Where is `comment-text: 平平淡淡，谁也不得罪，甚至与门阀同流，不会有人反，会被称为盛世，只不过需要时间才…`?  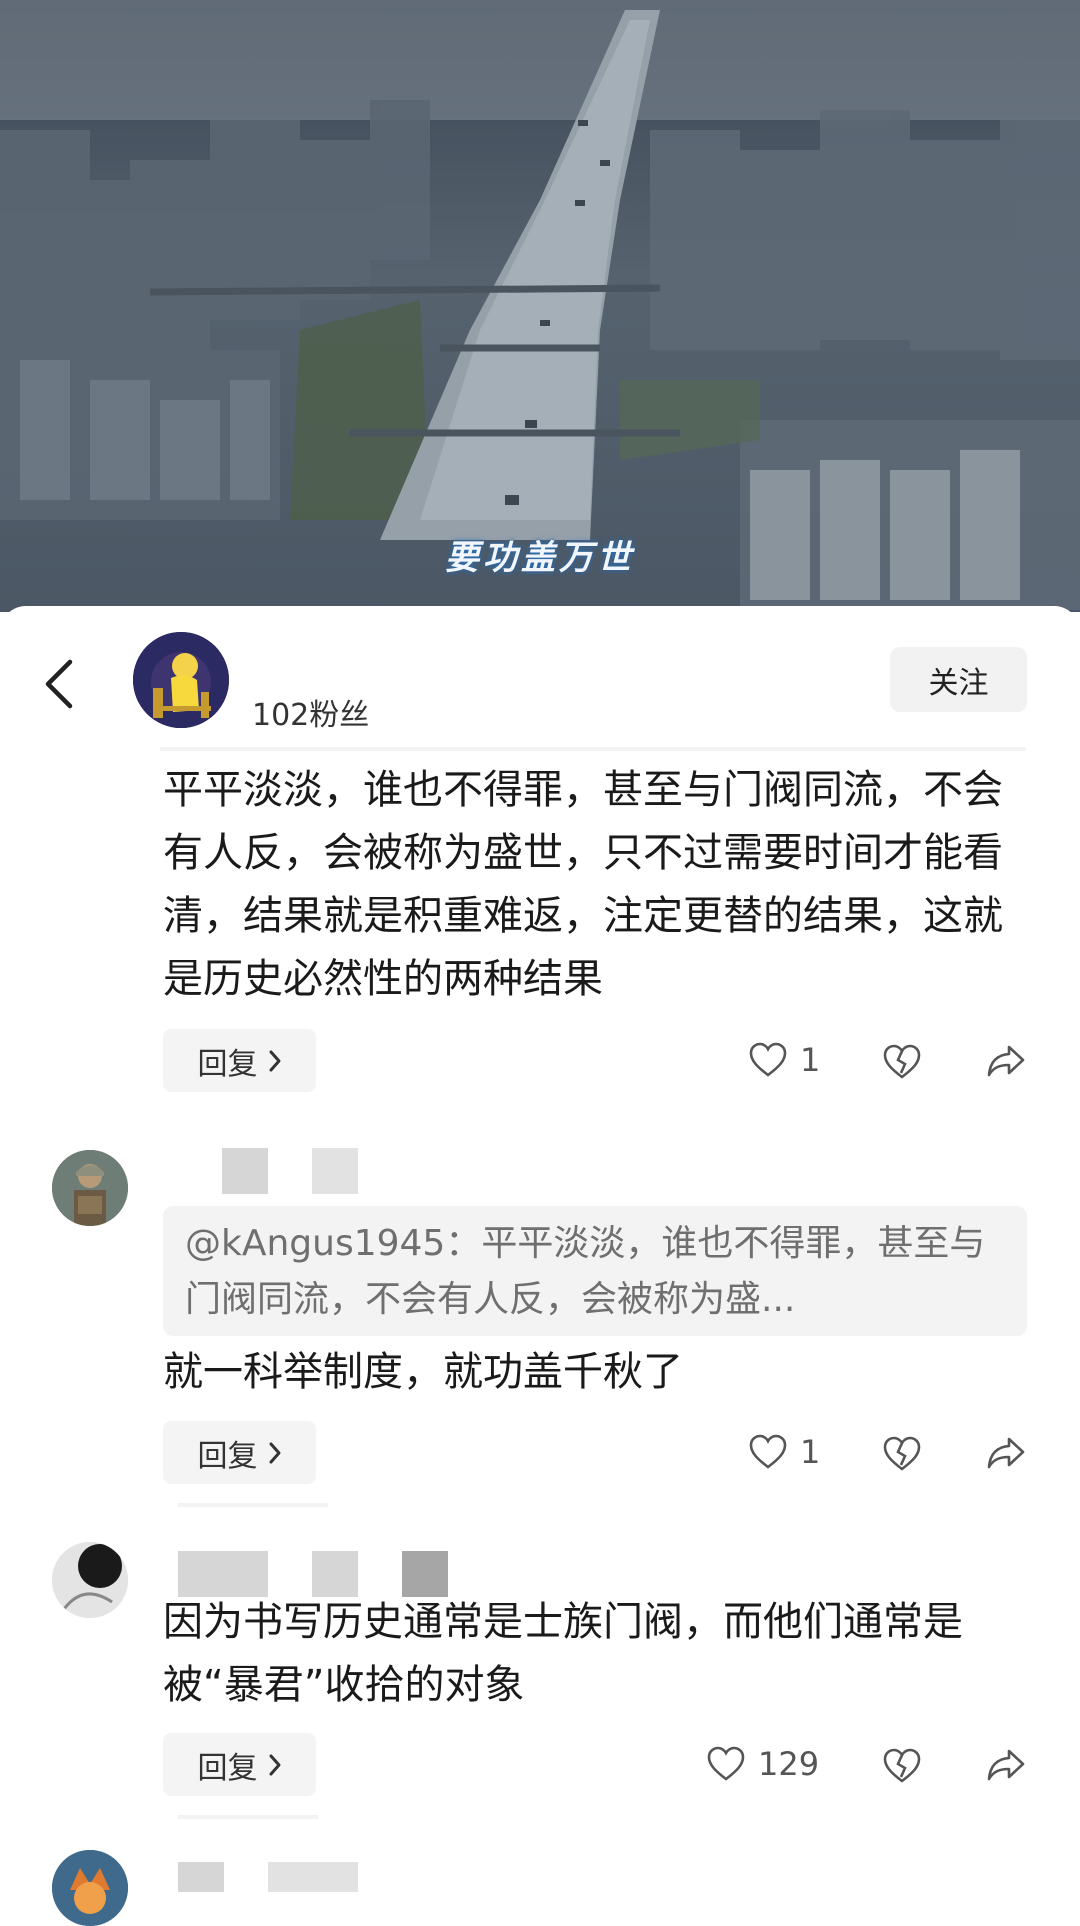
comment-text: 平平淡淡，谁也不得罪，甚至与门阀同流，不会有人反，会被称为盛世，只不过需要时间才… is located at coordinates (583, 884).